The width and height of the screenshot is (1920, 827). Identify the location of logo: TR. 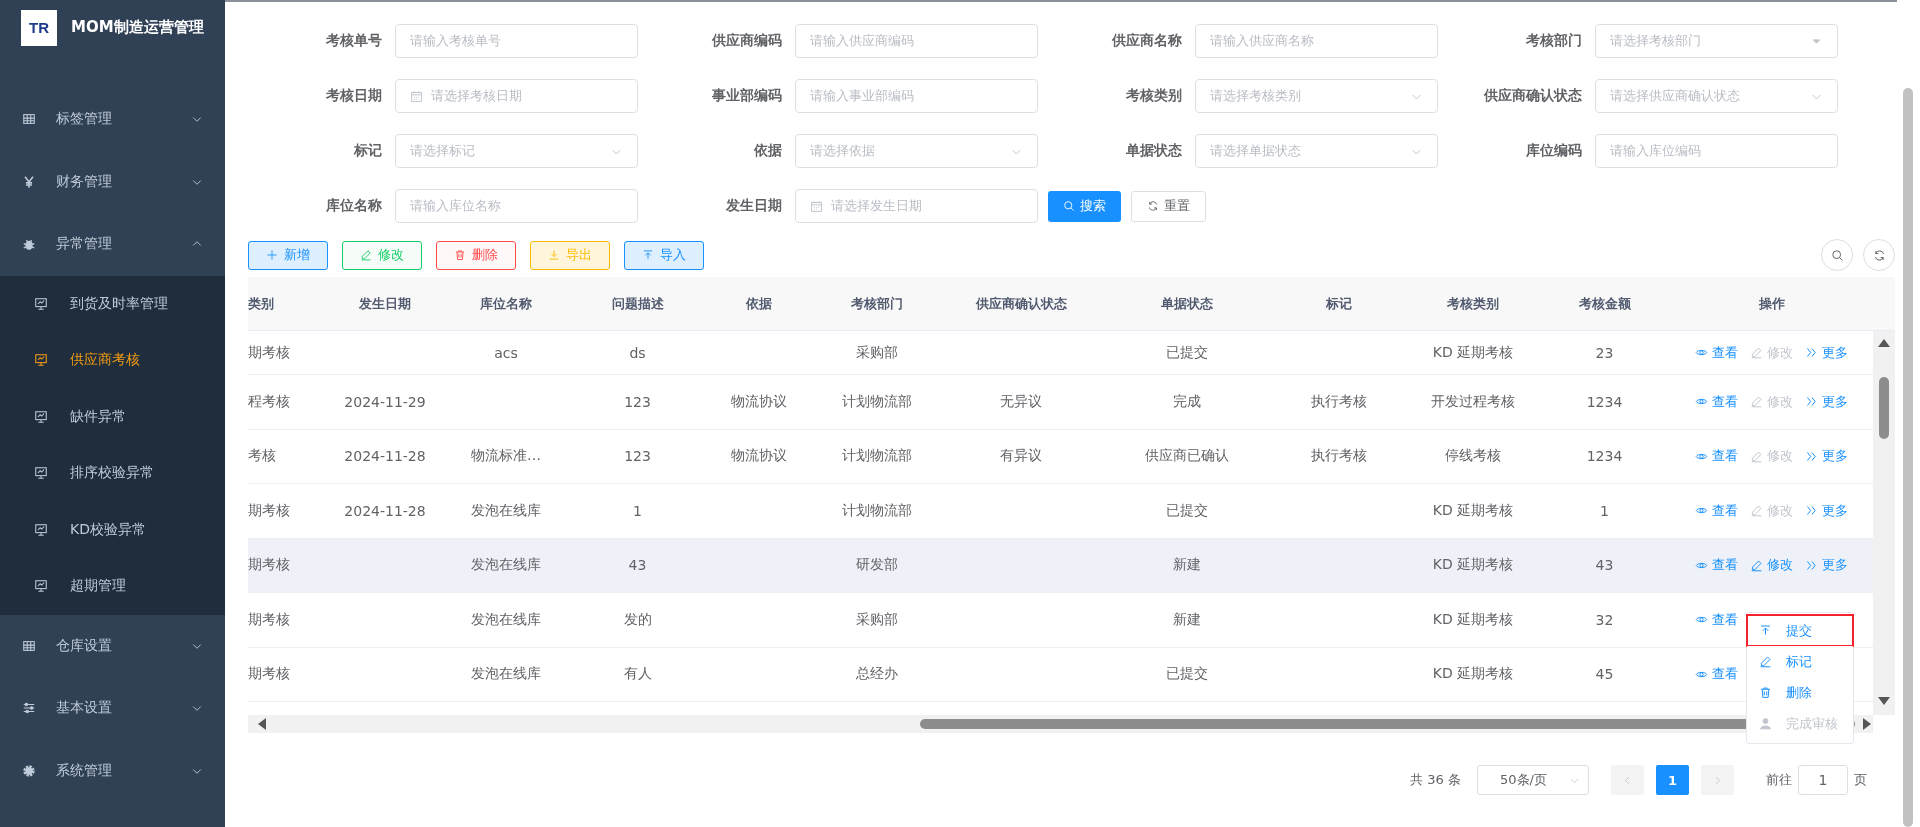
(39, 27).